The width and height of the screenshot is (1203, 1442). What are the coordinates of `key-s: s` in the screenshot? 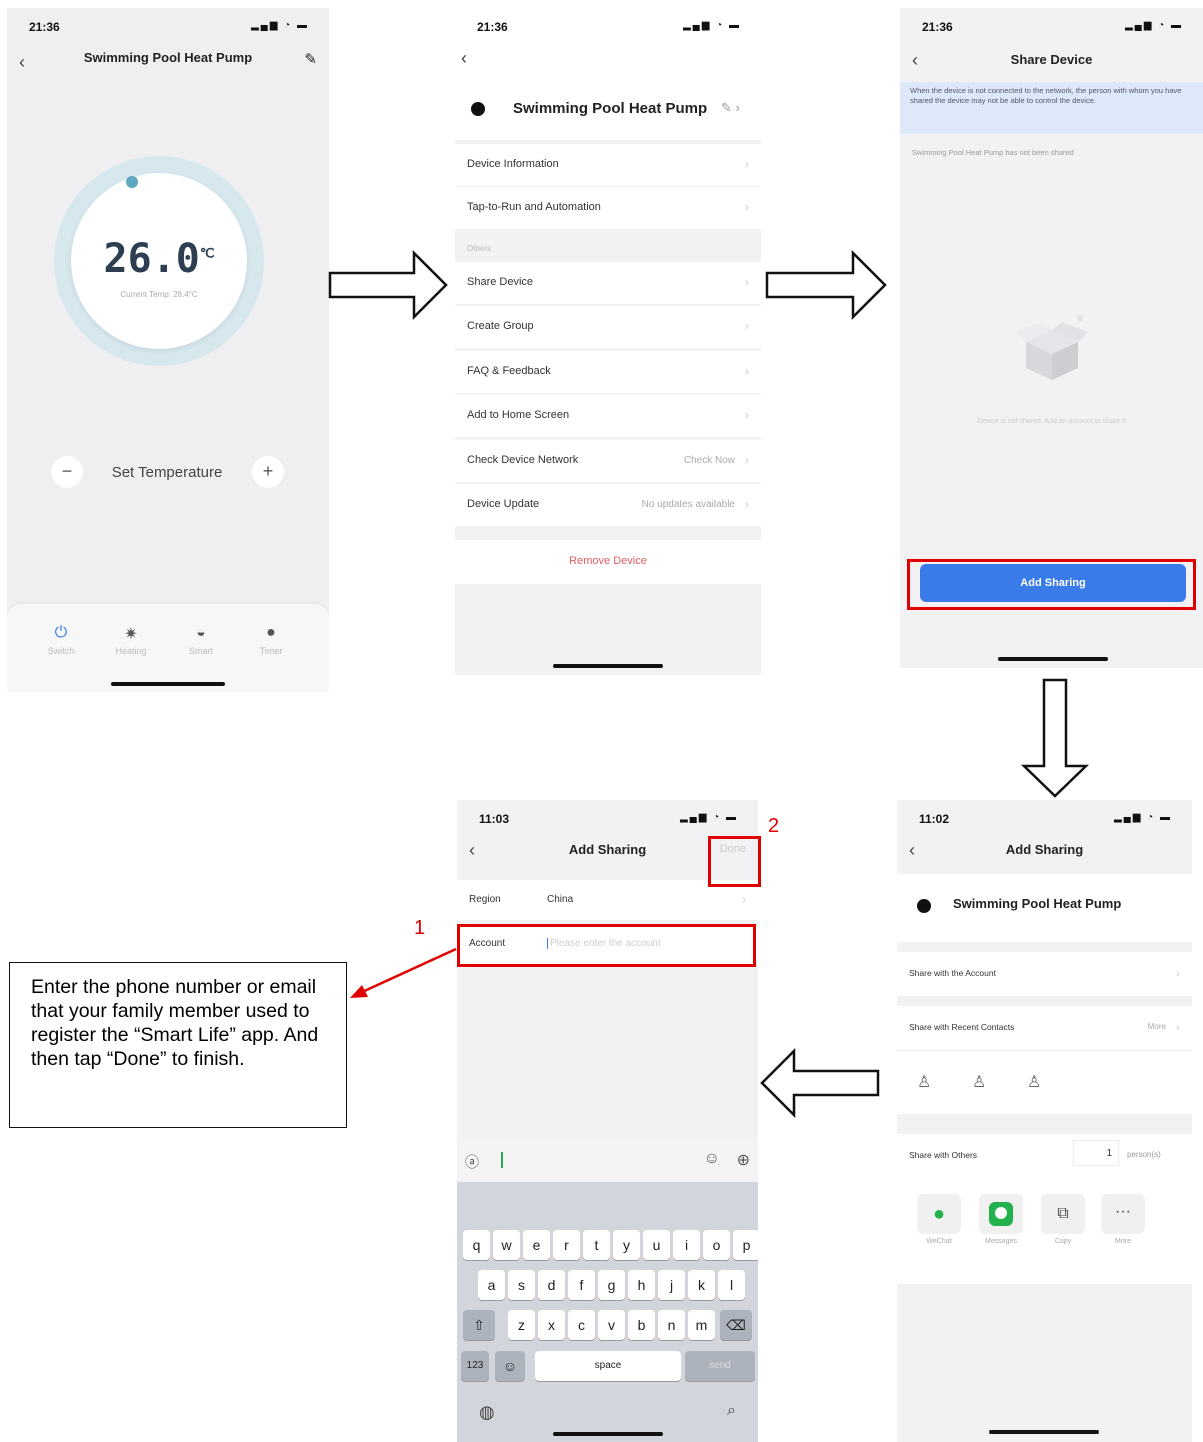 It's located at (521, 1285).